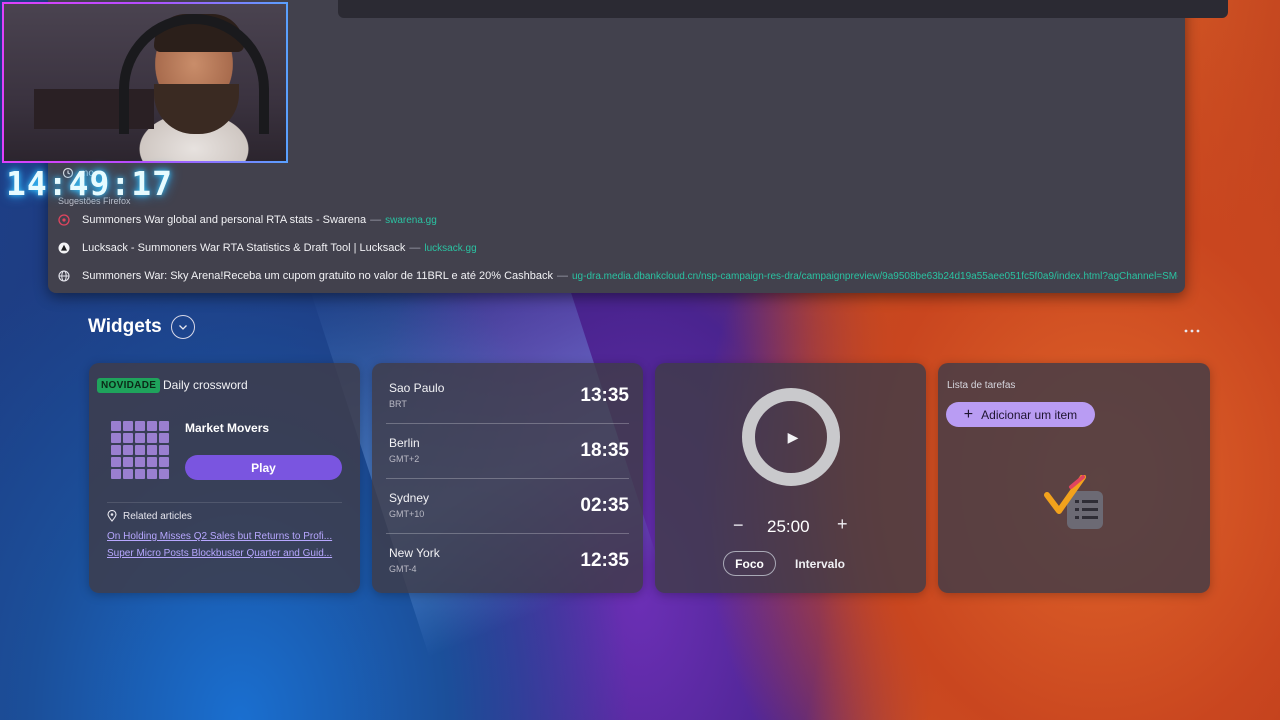 This screenshot has height=720, width=1280. I want to click on related-articles-header: Related articles, so click(149, 516).